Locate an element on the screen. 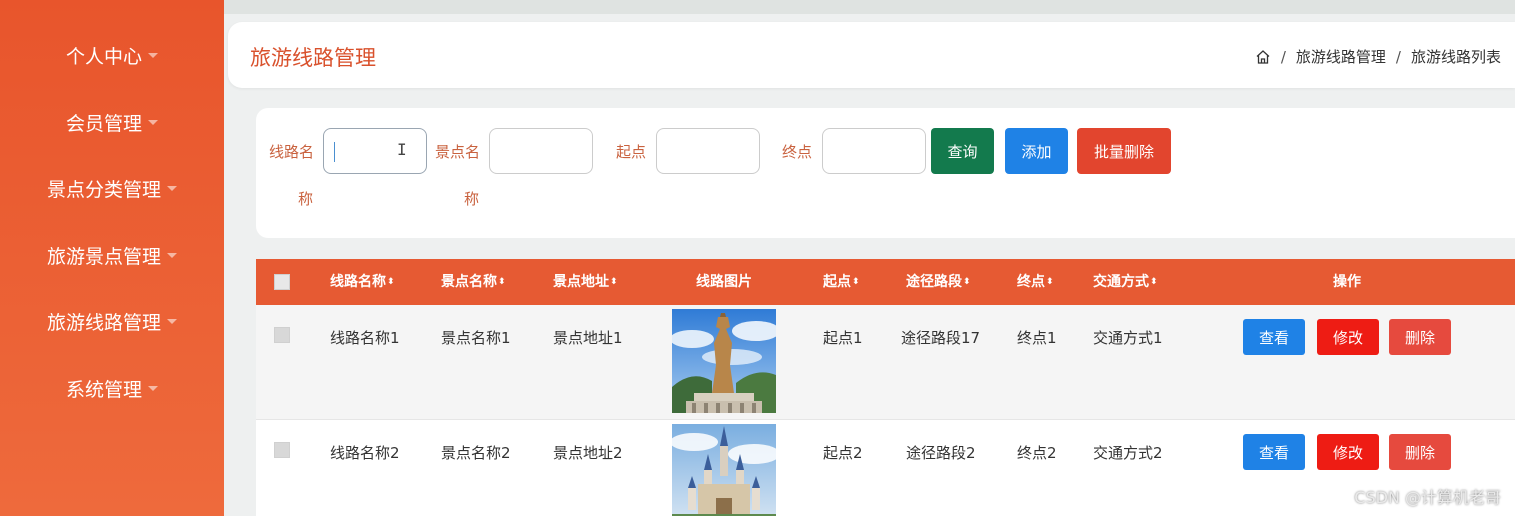 The height and width of the screenshot is (516, 1515). cell-via: 途径路段17 is located at coordinates (941, 338).